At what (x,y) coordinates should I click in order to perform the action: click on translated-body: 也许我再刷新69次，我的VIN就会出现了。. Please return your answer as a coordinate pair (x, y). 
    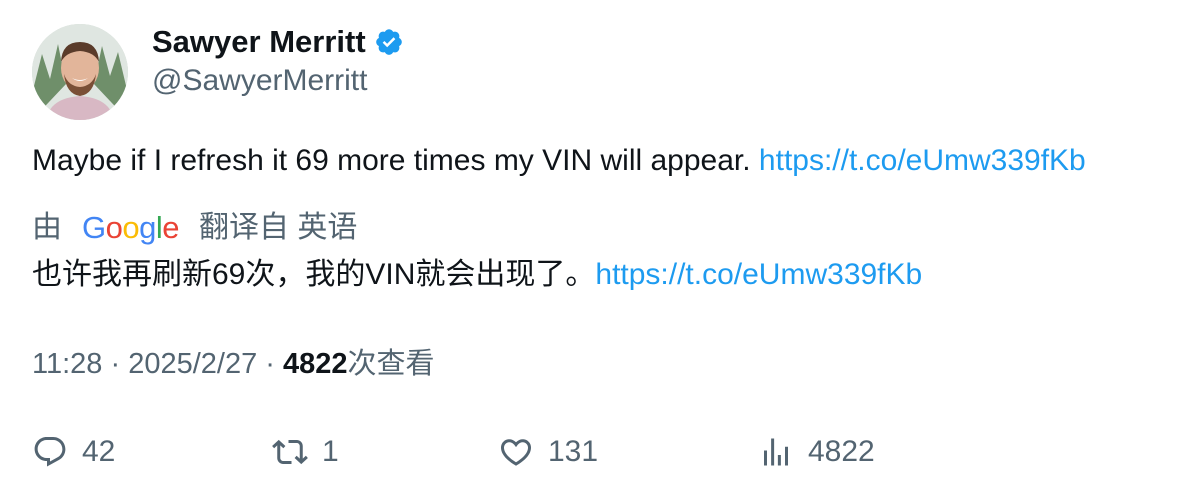
    Looking at the image, I should click on (314, 274).